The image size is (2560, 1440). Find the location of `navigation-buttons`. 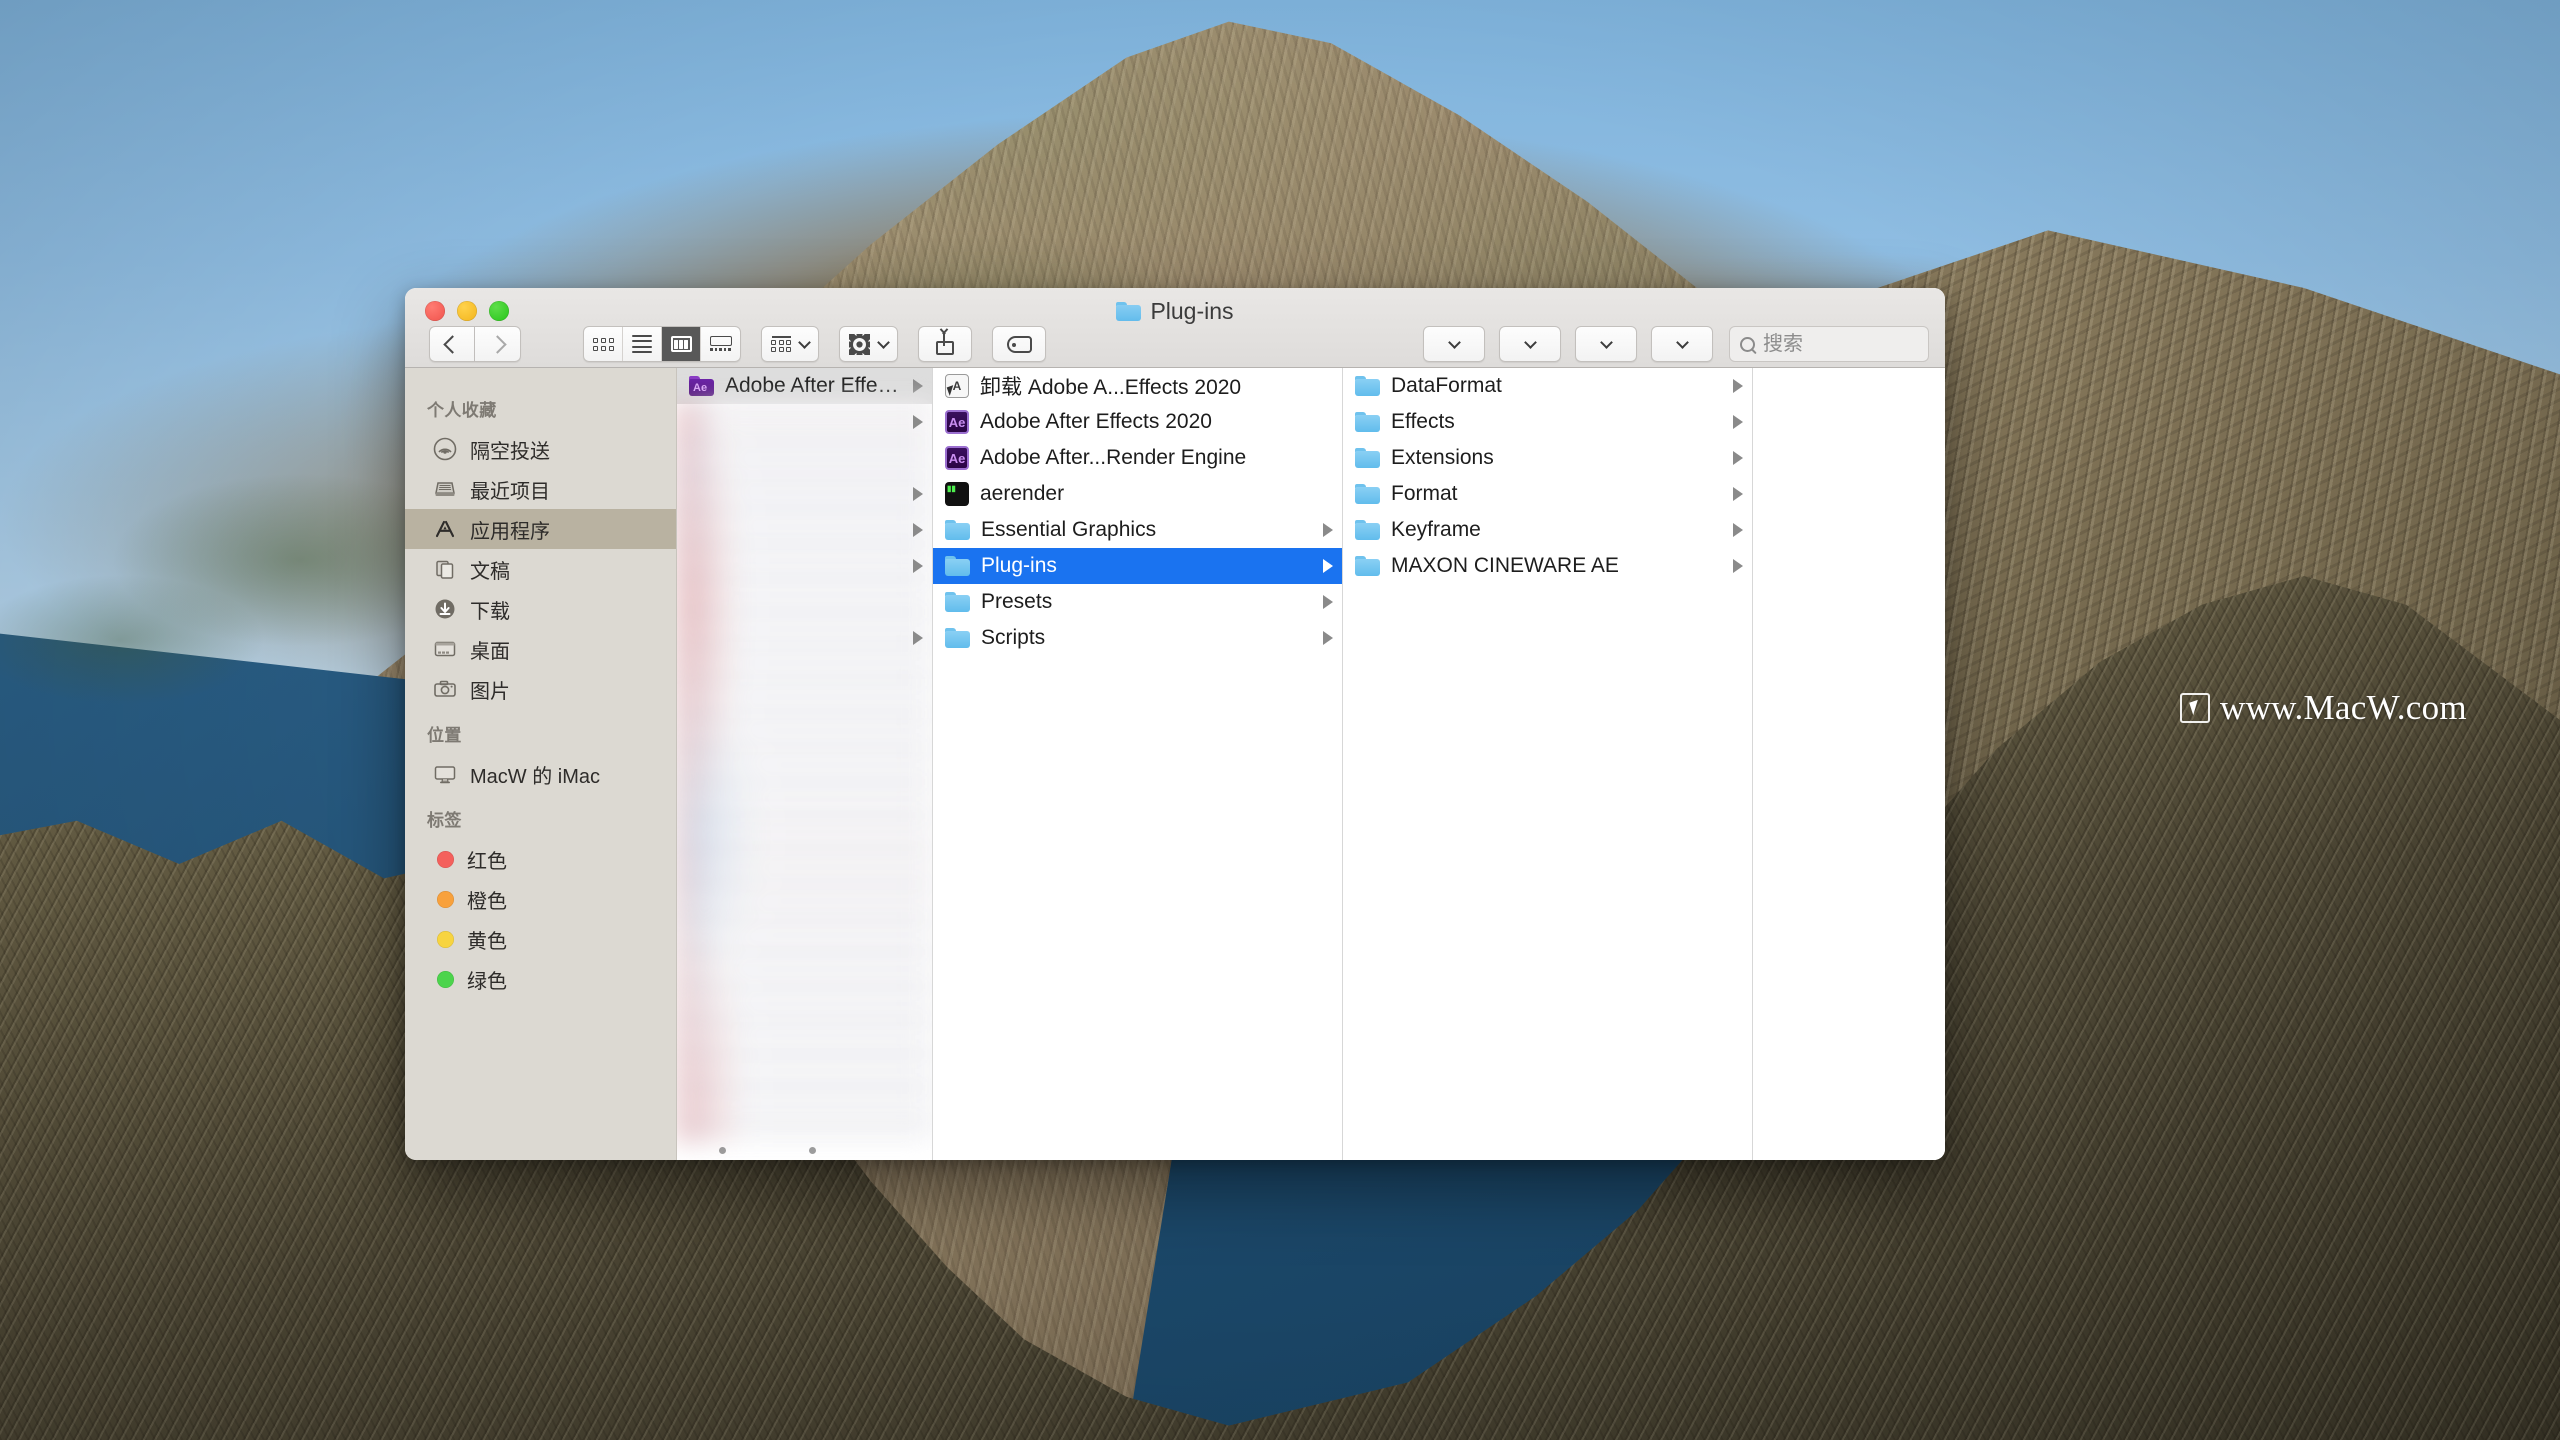

navigation-buttons is located at coordinates (475, 344).